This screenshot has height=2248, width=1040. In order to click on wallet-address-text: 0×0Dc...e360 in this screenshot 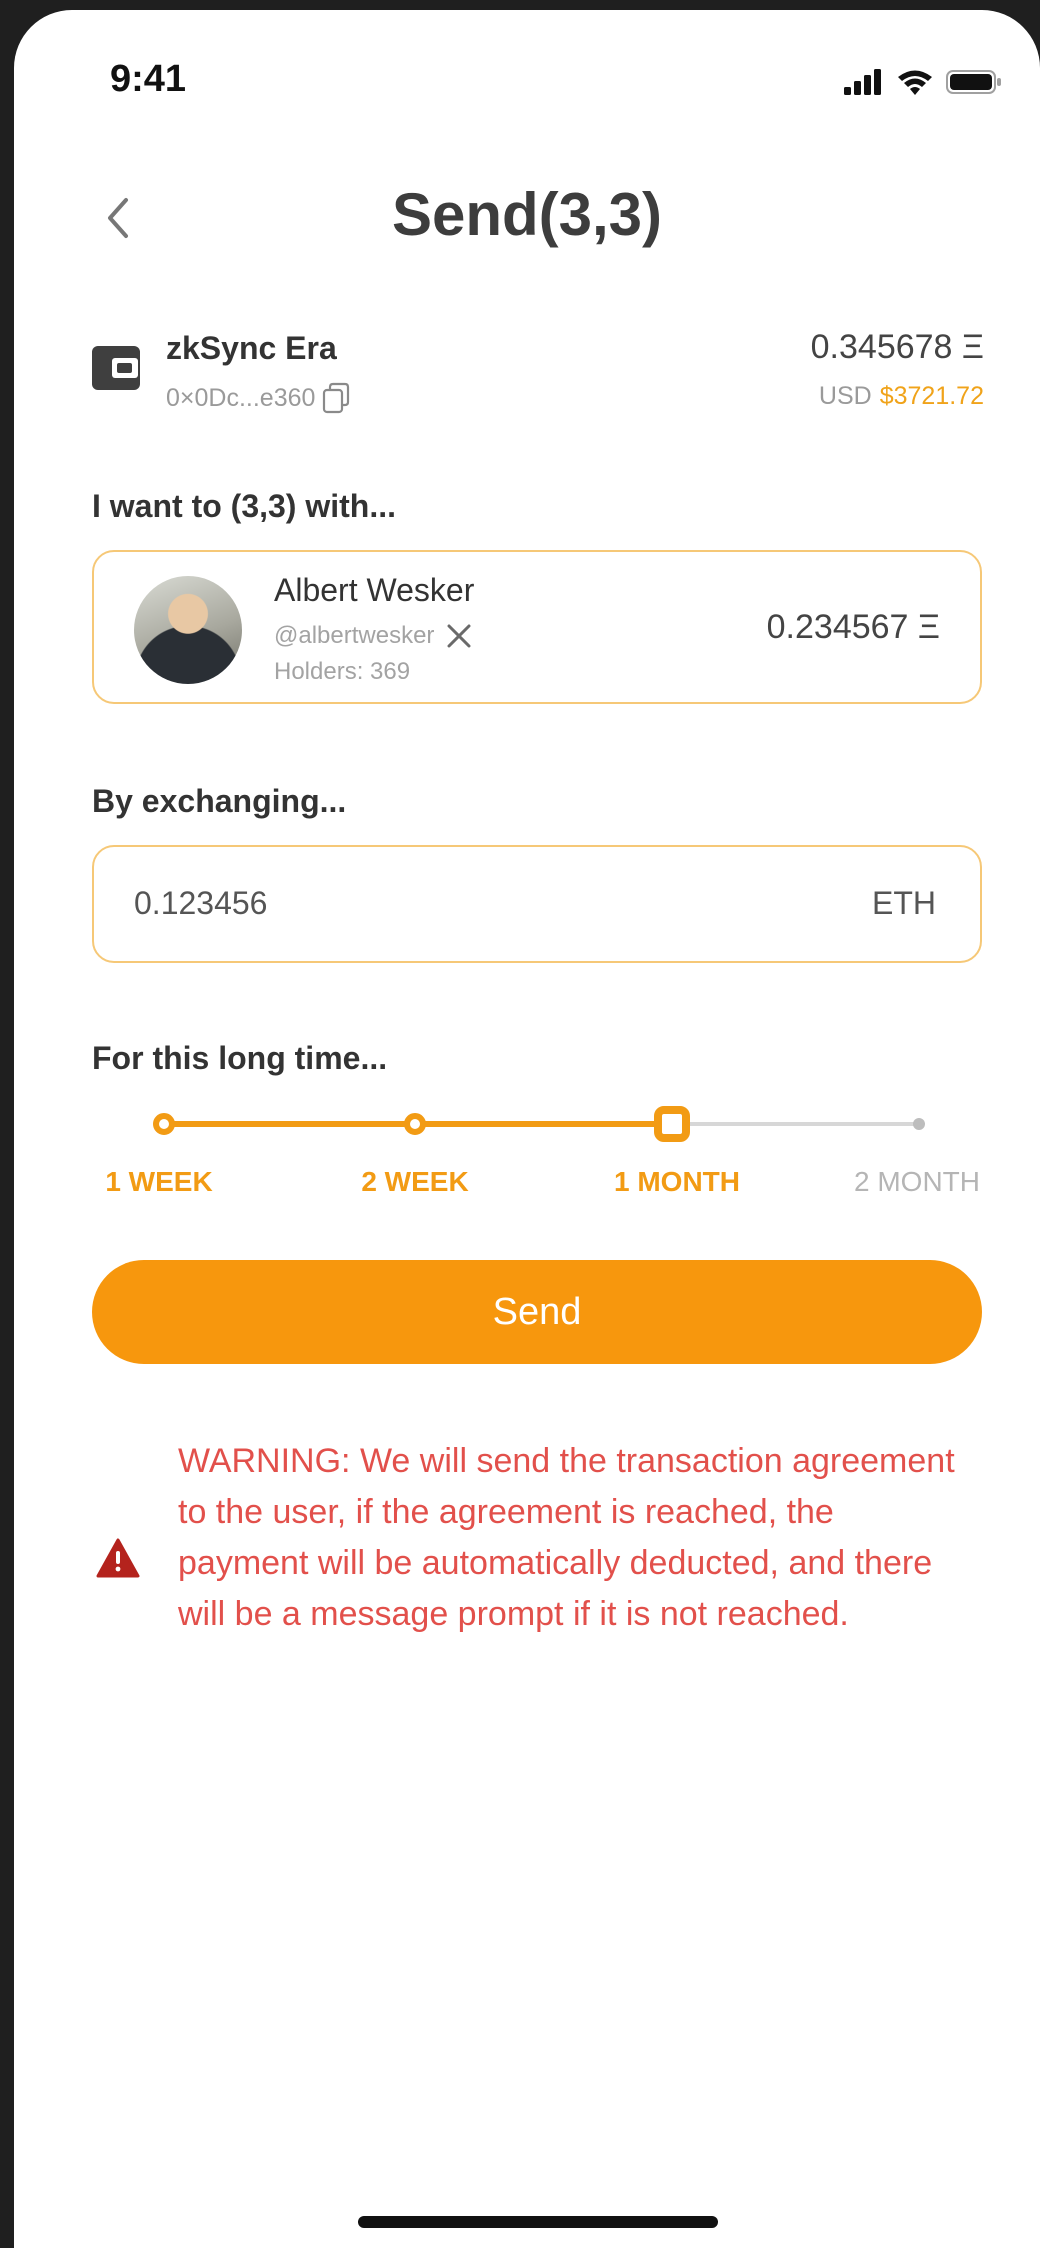, I will do `click(241, 397)`.